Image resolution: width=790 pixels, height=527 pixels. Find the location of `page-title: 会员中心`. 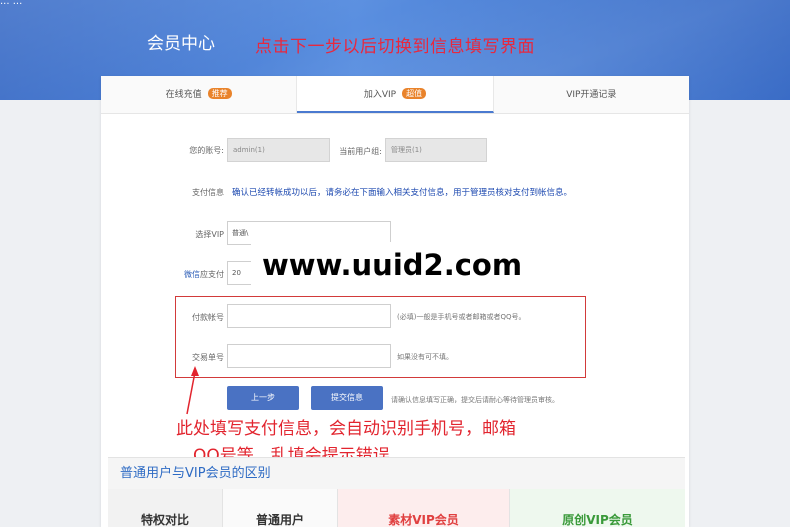

page-title: 会员中心 is located at coordinates (181, 44).